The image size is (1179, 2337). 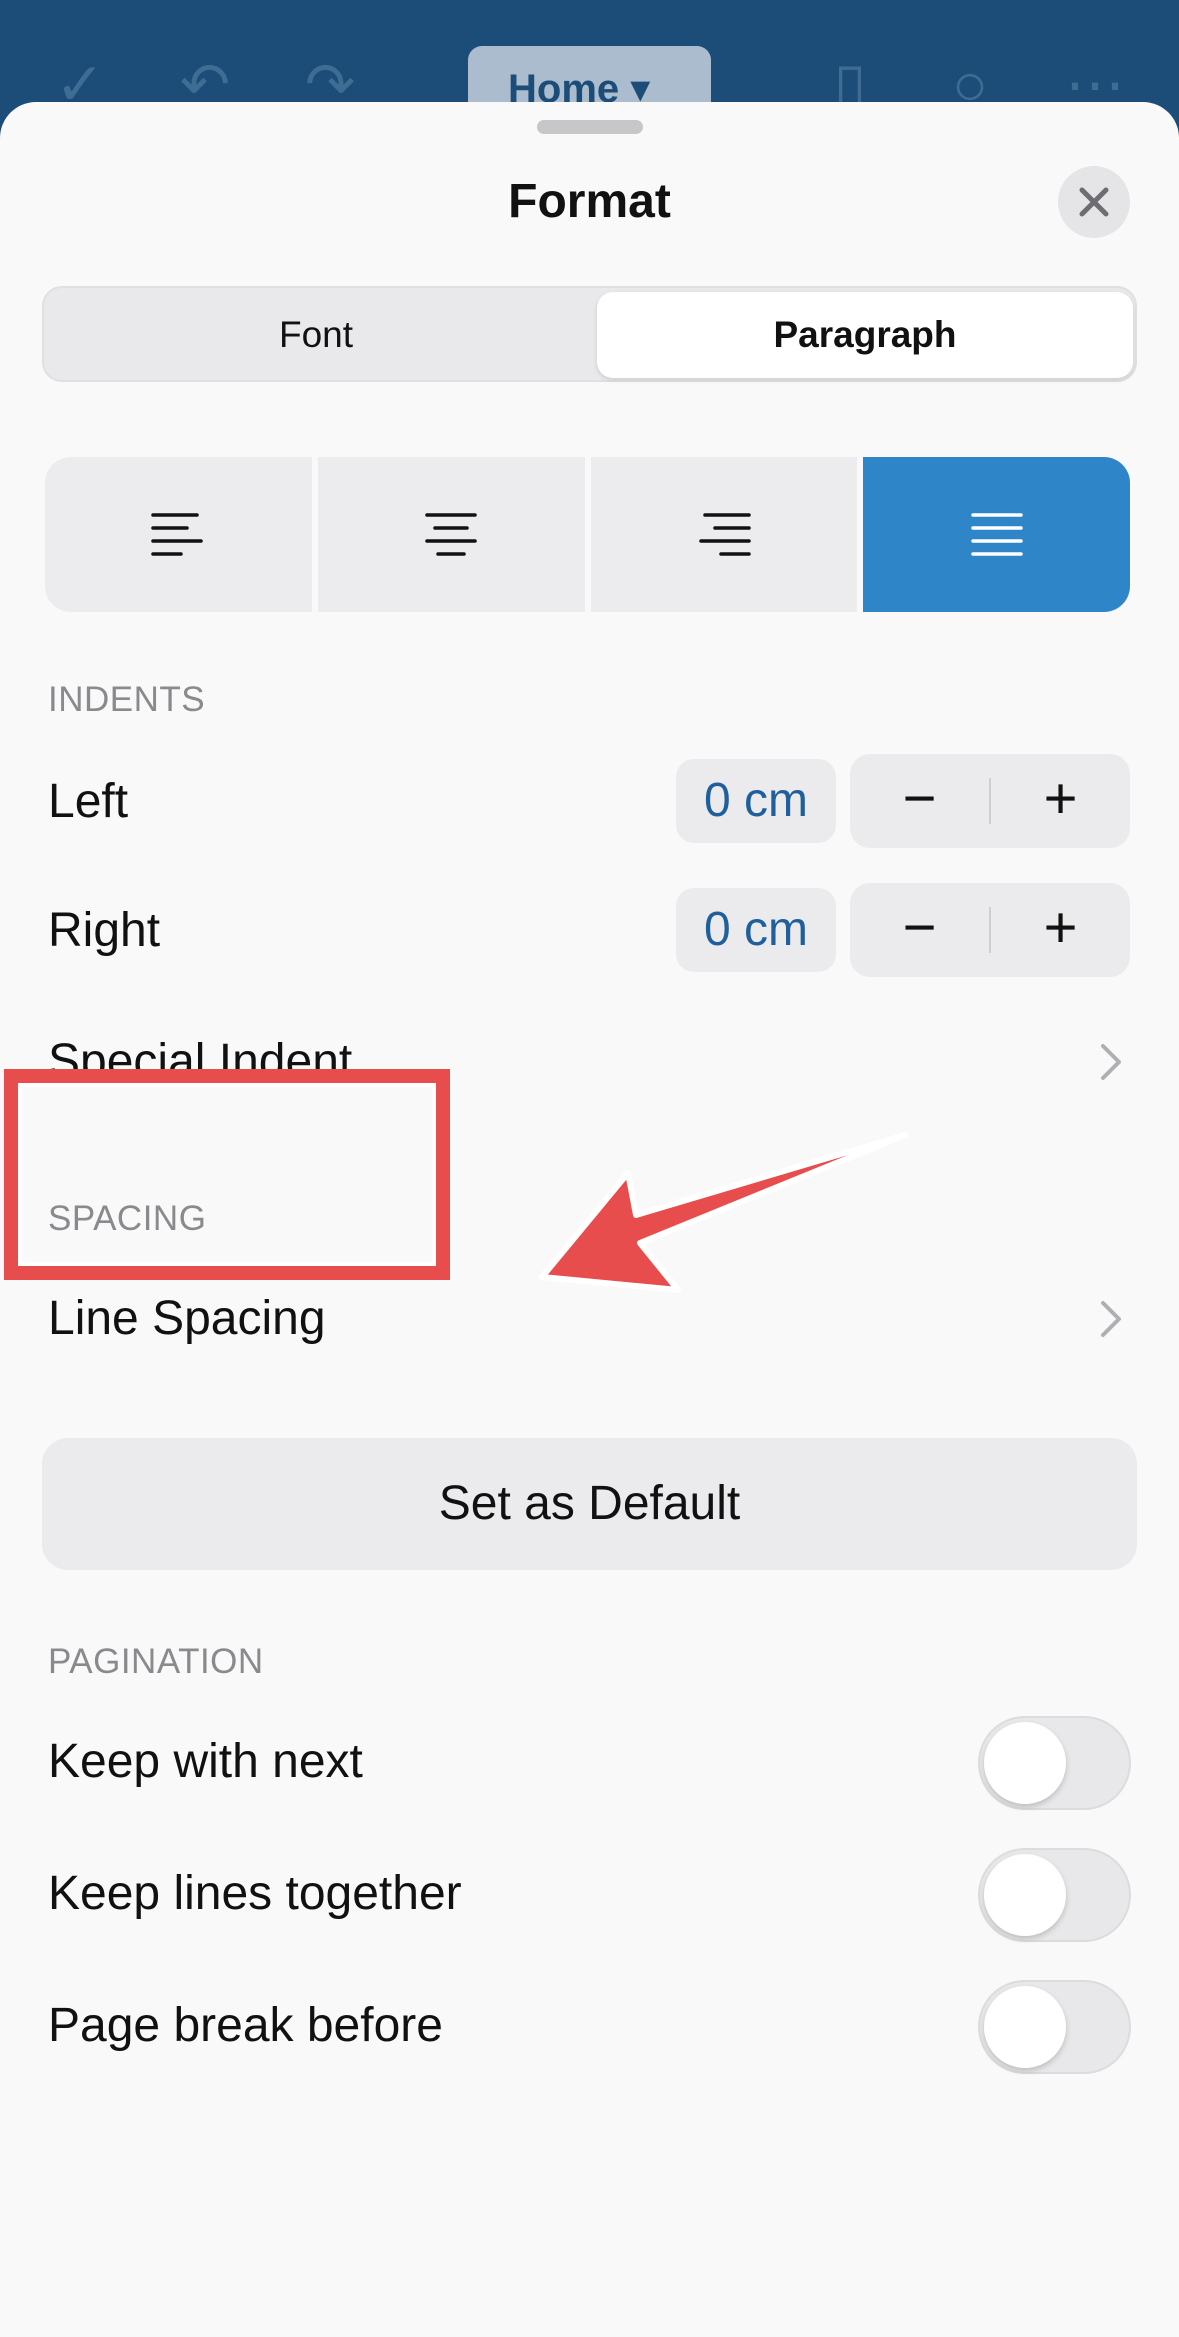 I want to click on right-indent-label: Right, so click(x=104, y=930).